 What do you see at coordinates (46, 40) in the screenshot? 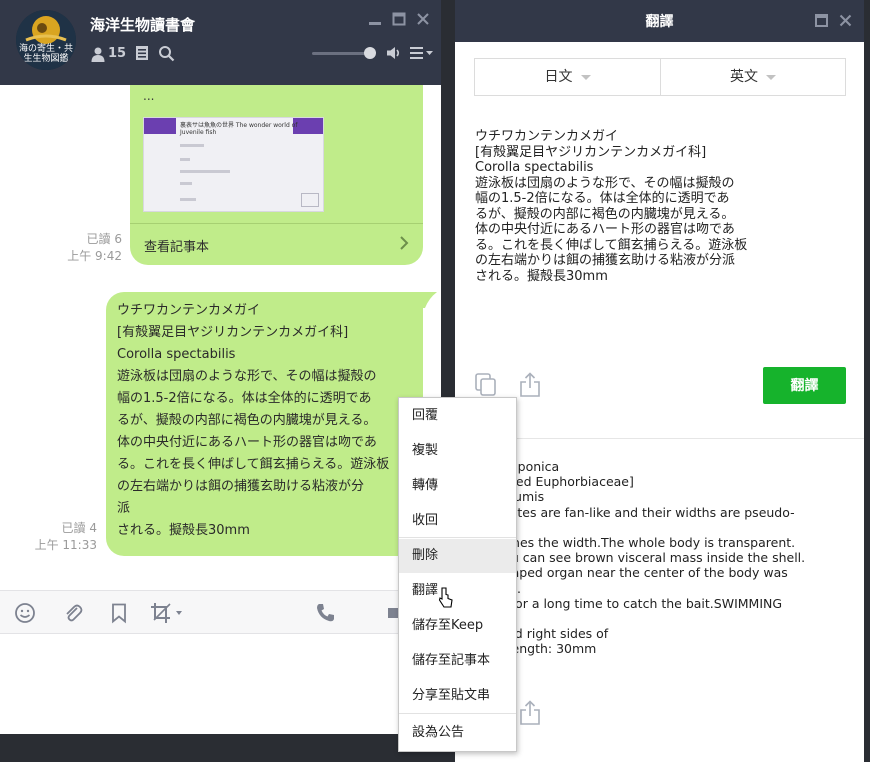
I see `group-avatar: 海の寄生・共生生物図鑑` at bounding box center [46, 40].